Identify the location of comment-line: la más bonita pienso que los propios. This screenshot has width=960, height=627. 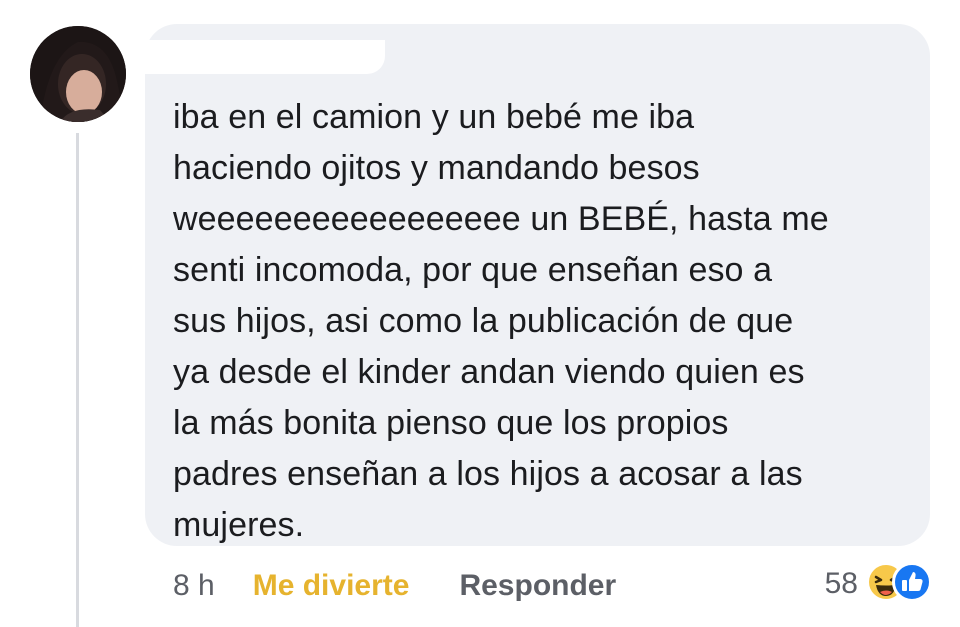
(451, 423).